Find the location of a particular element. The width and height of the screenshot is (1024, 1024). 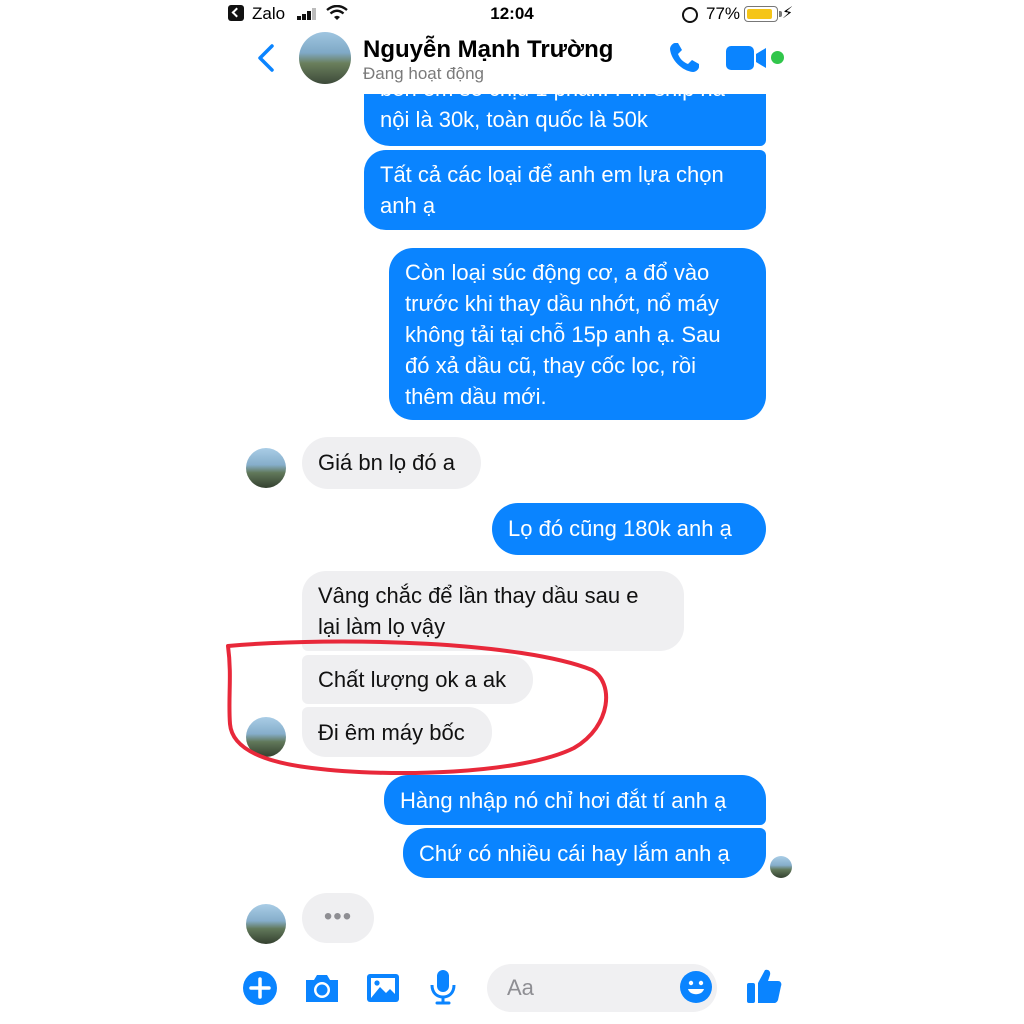

message-line: Còn loại súc động cơ, a đổ vào is located at coordinates (557, 272).